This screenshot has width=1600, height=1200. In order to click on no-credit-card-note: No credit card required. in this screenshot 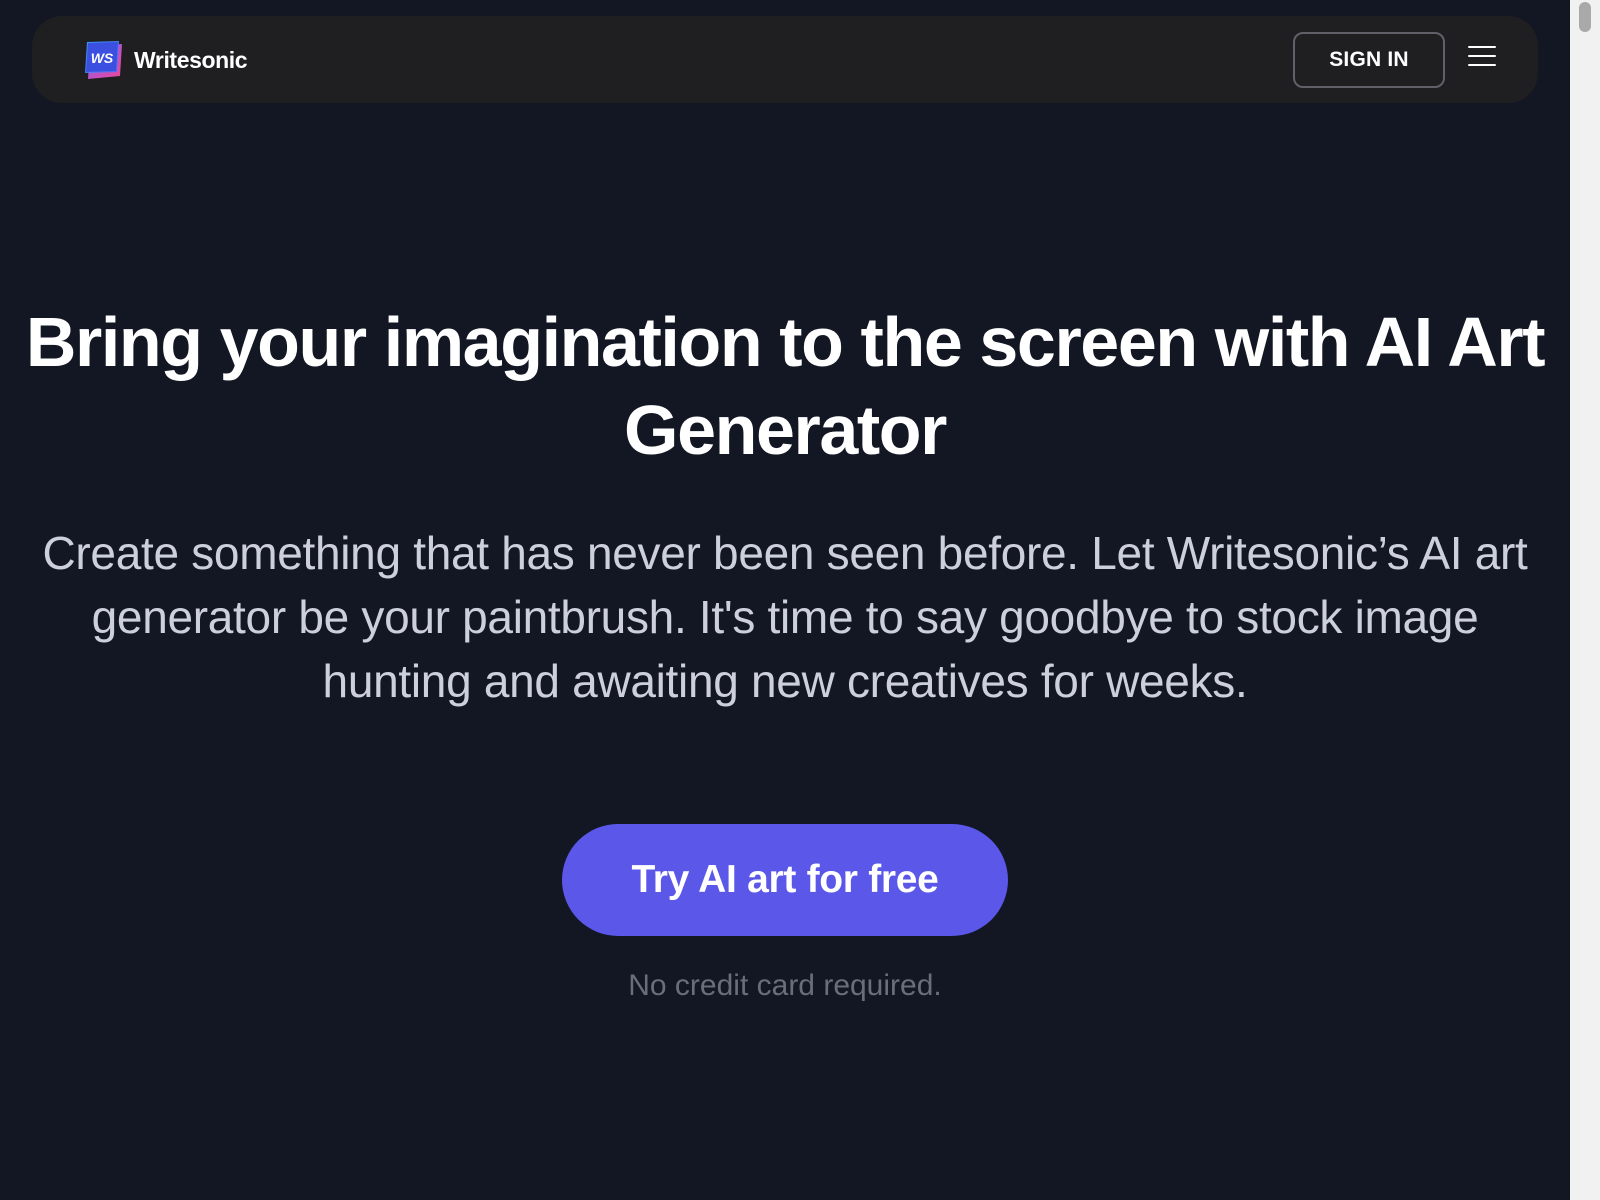, I will do `click(785, 985)`.